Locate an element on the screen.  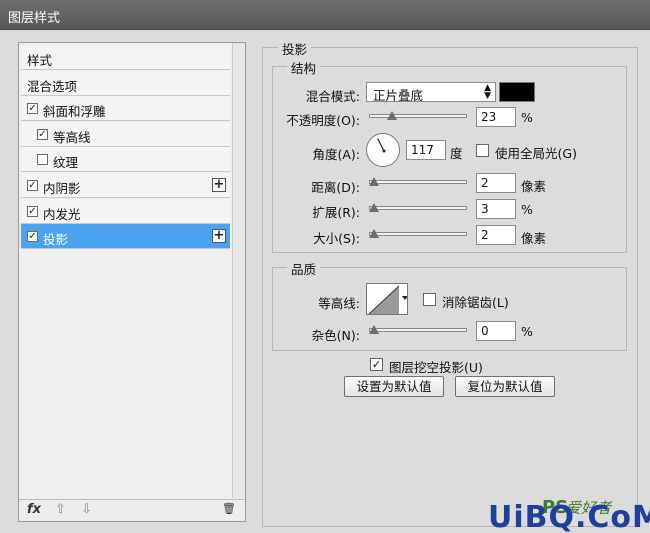
angle-unit: 度 is located at coordinates (456, 153).